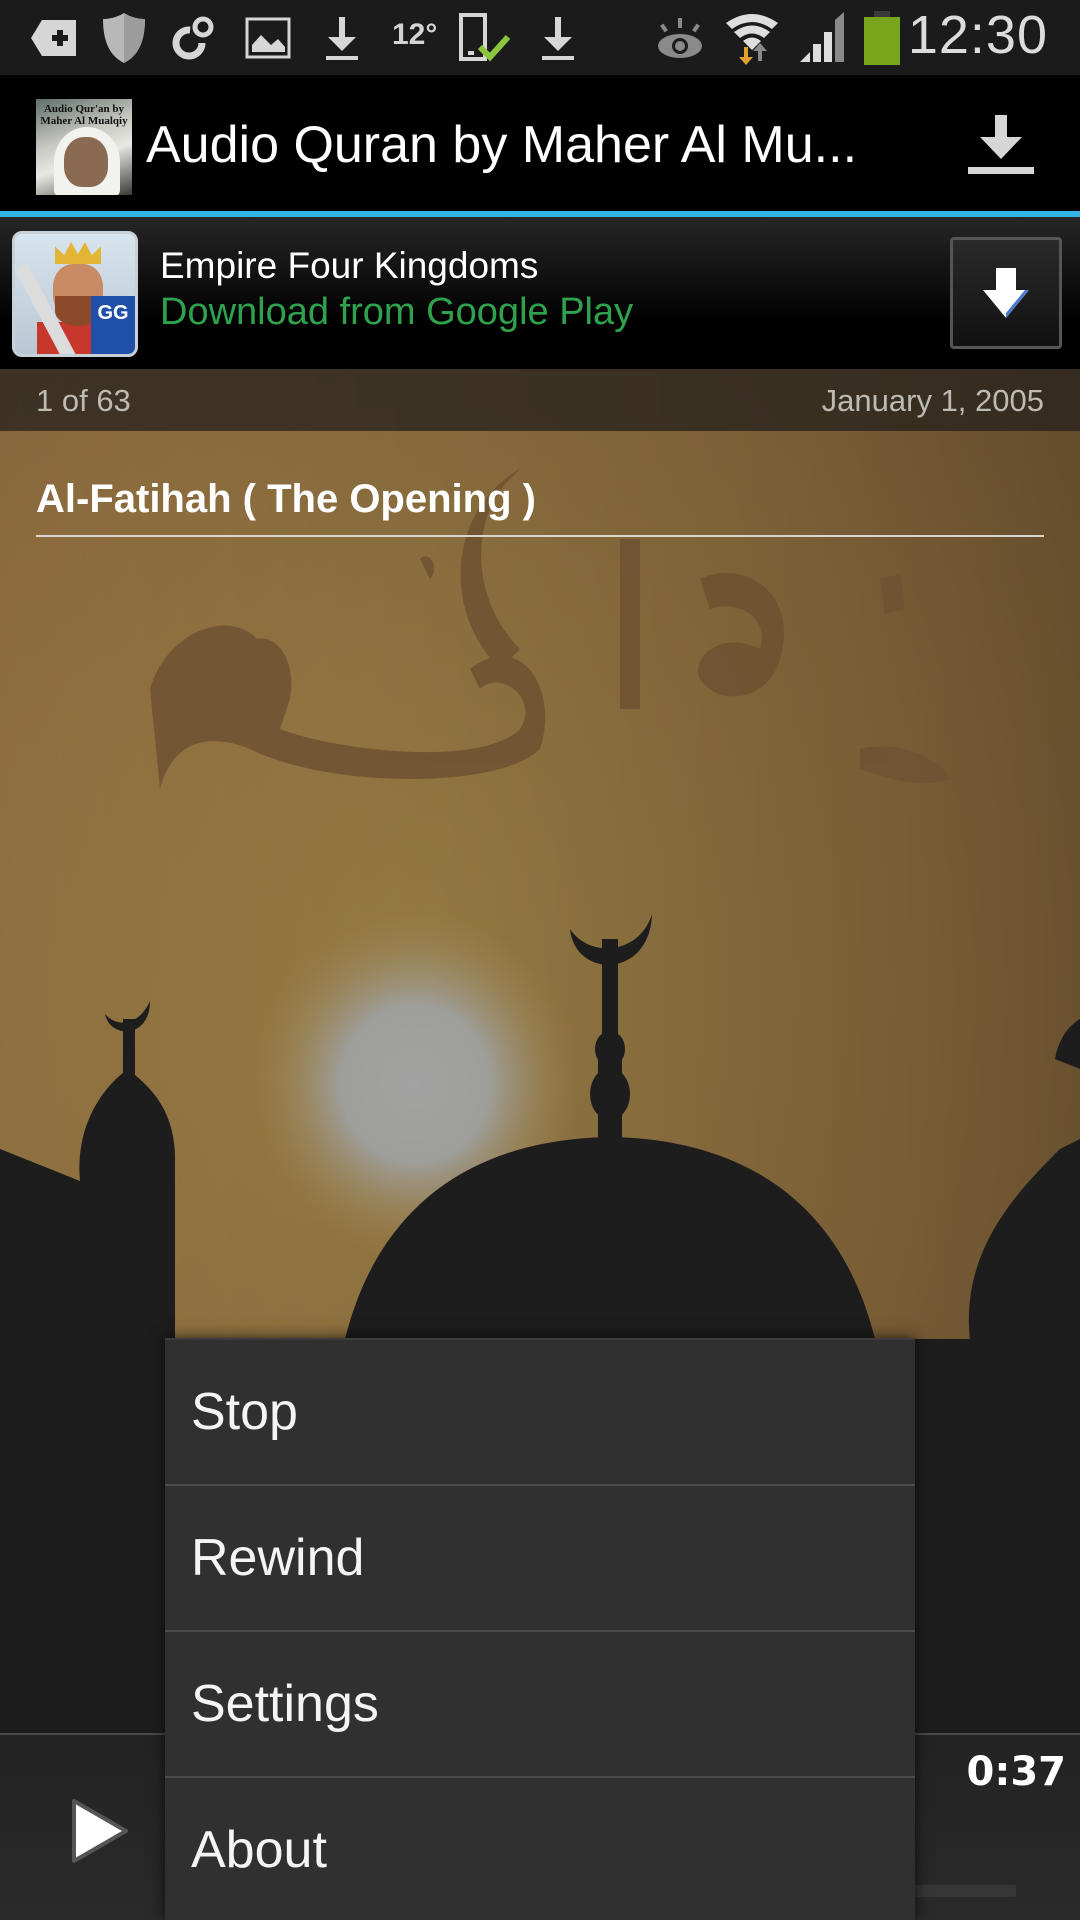 The height and width of the screenshot is (1920, 1080). Describe the element at coordinates (882, 38) in the screenshot. I see `battery-icon` at that location.